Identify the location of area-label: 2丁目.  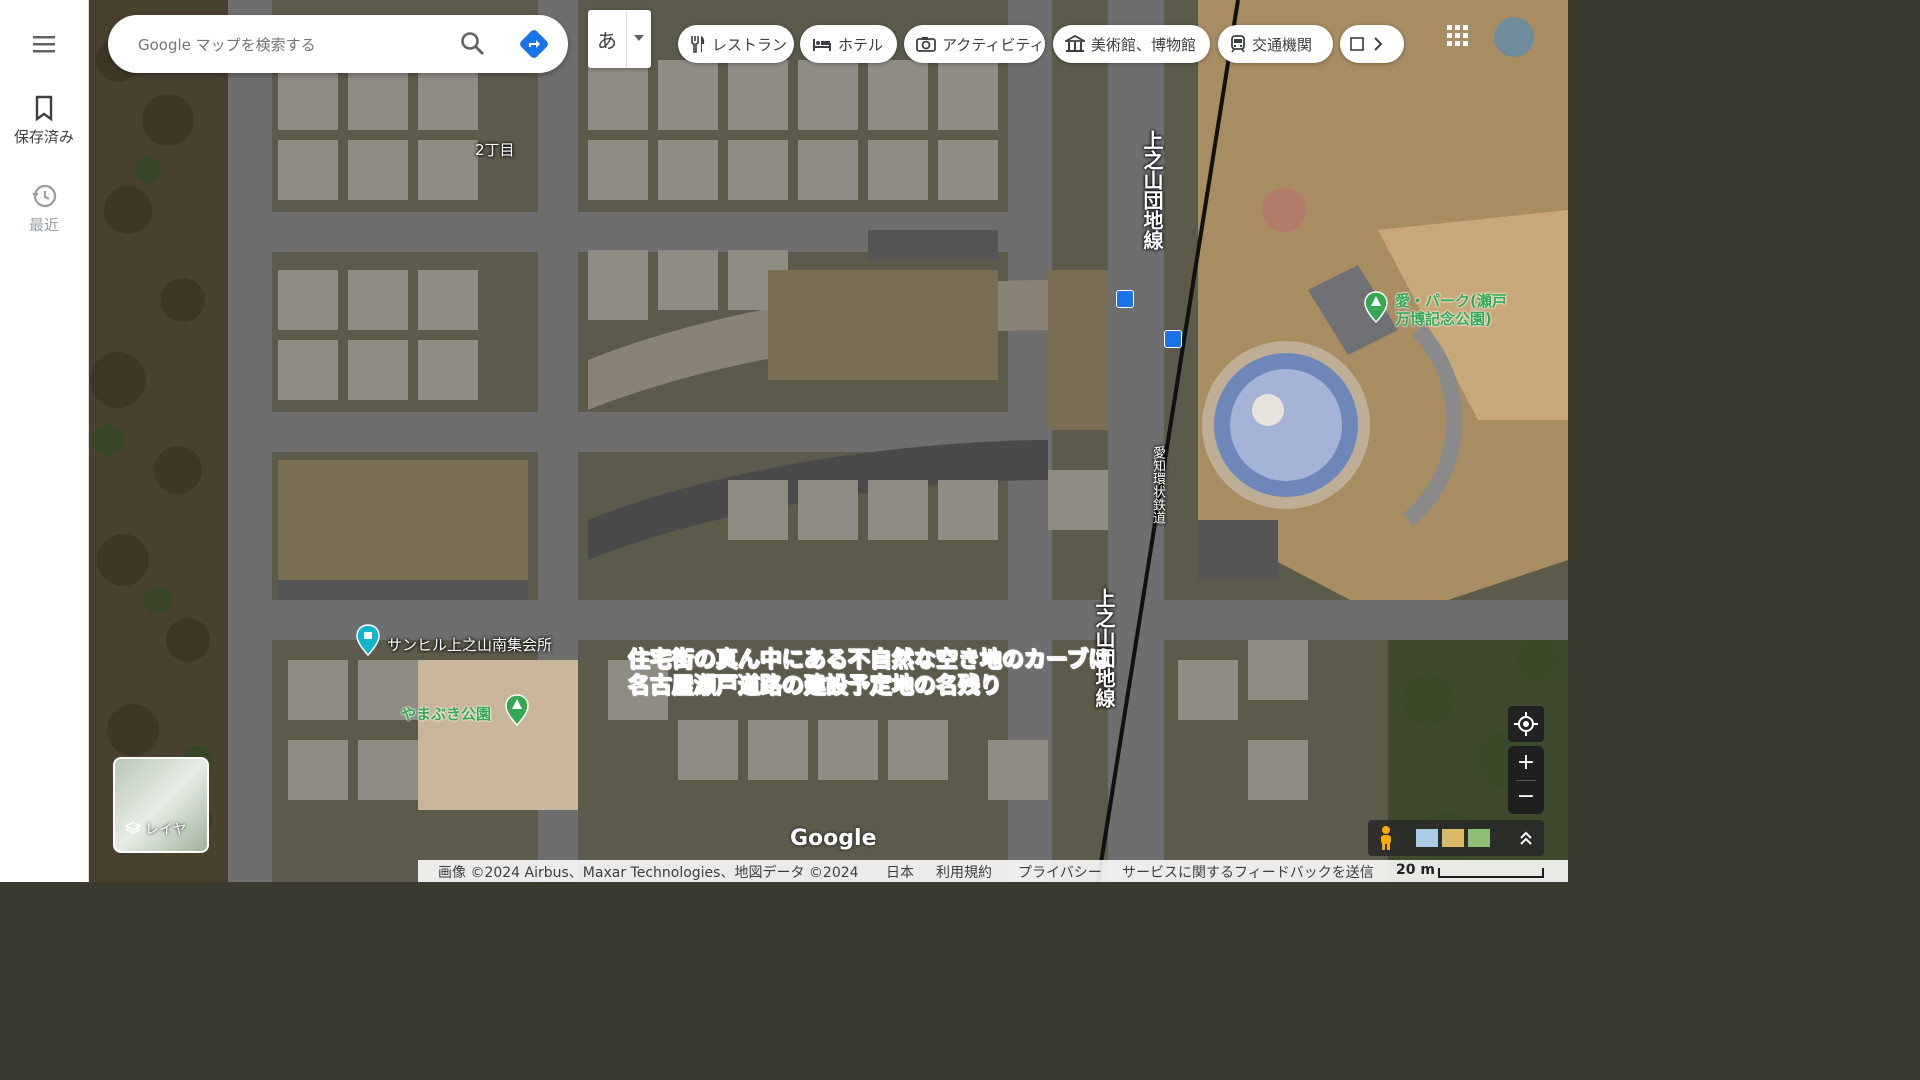
(495, 150).